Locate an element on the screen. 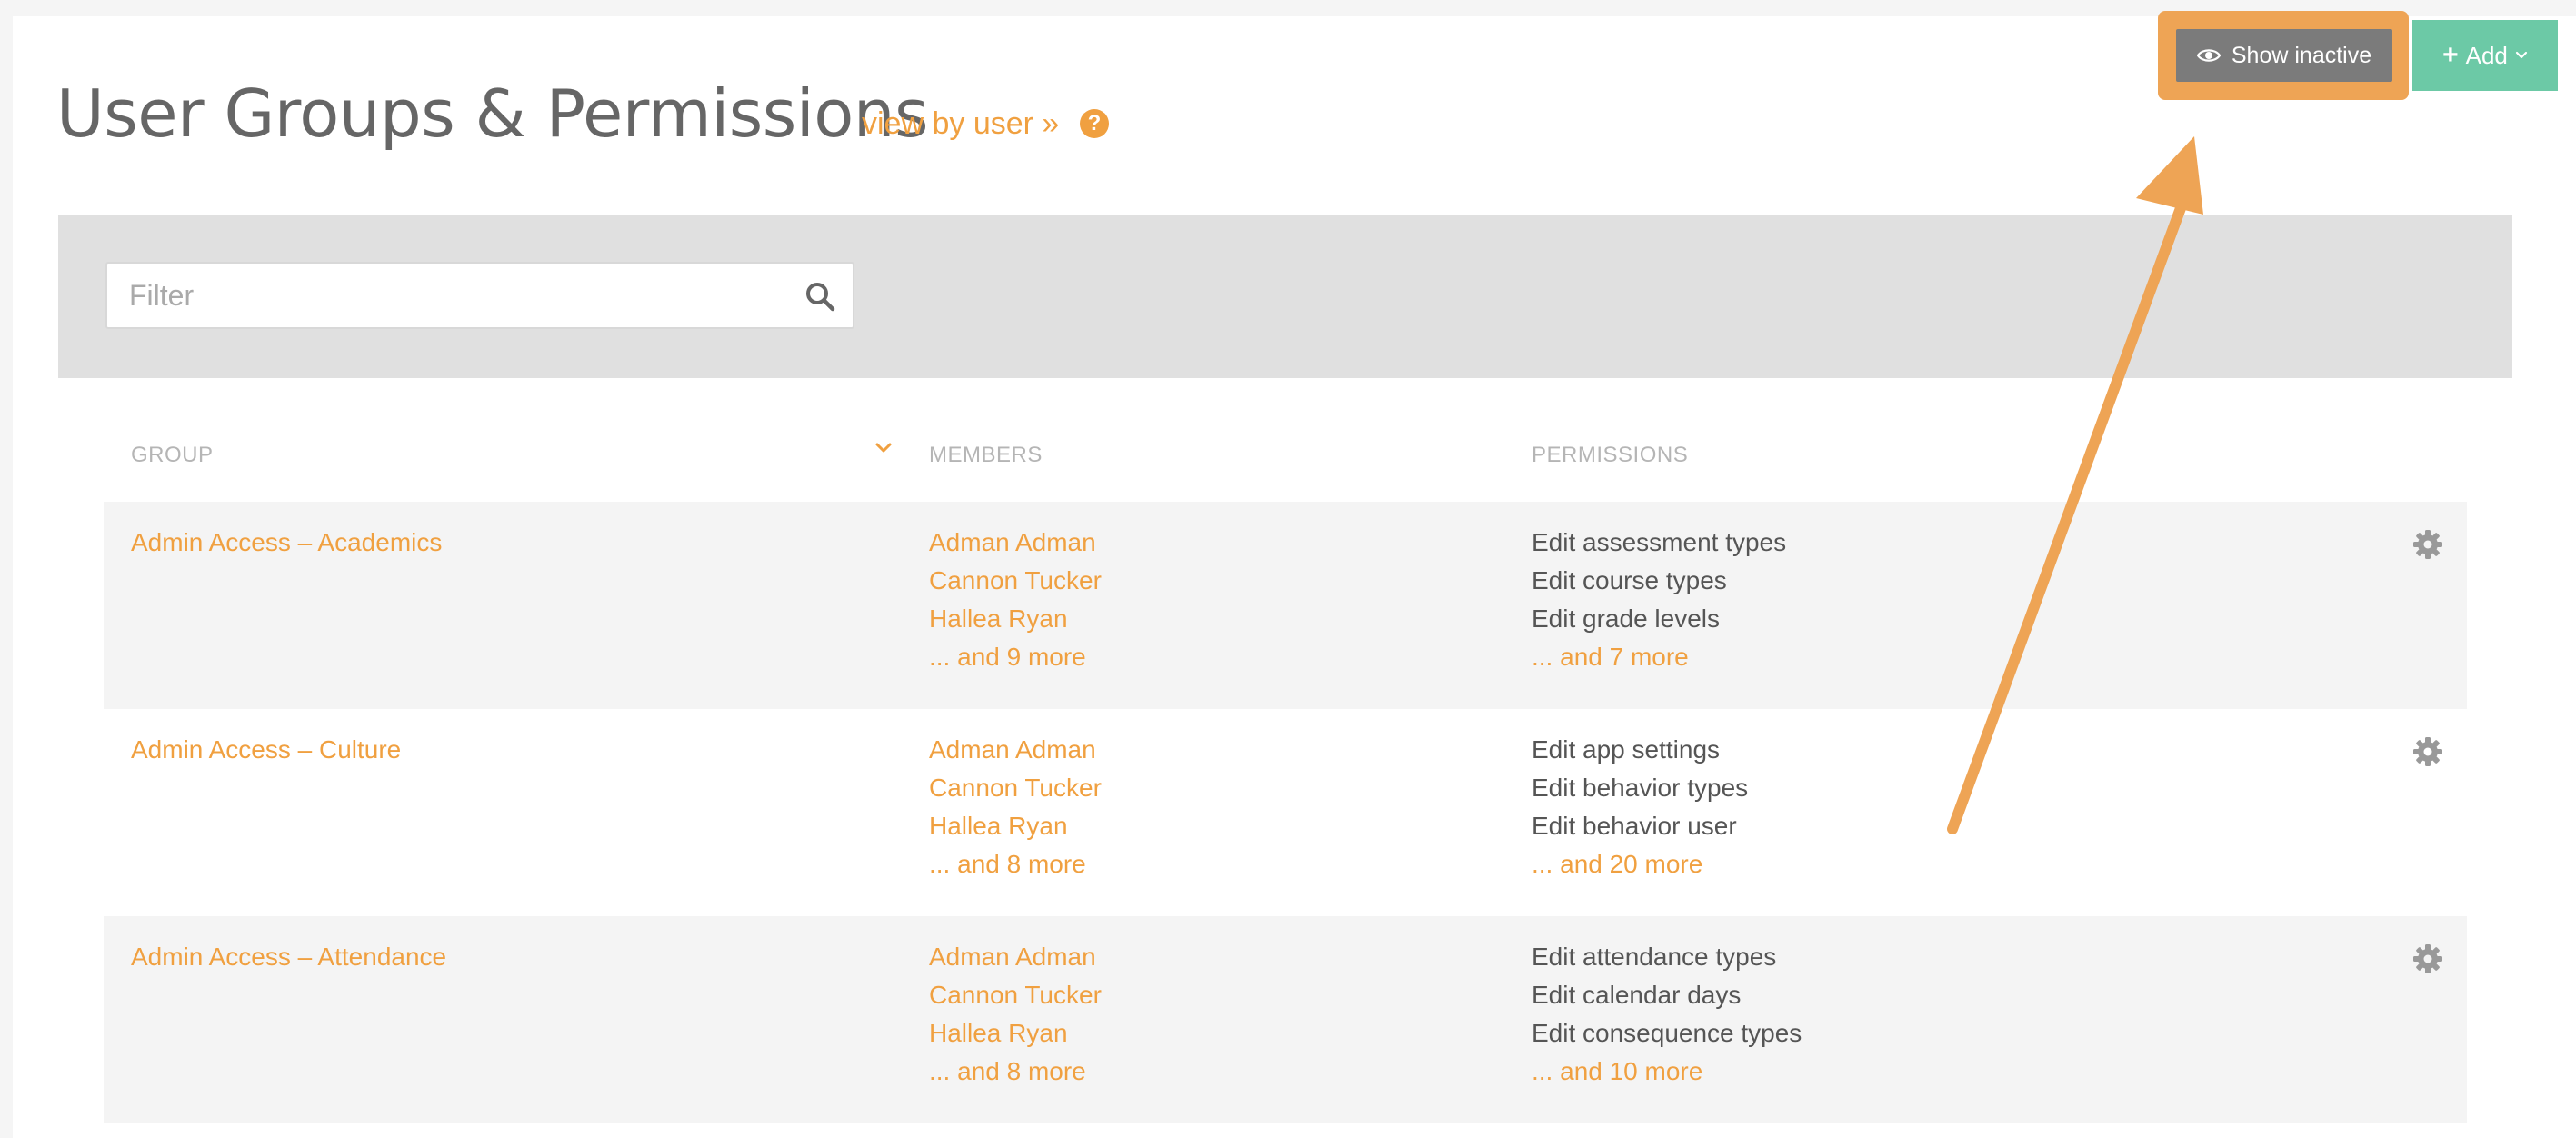 This screenshot has width=2576, height=1138. add-button: + Add is located at coordinates (2485, 56).